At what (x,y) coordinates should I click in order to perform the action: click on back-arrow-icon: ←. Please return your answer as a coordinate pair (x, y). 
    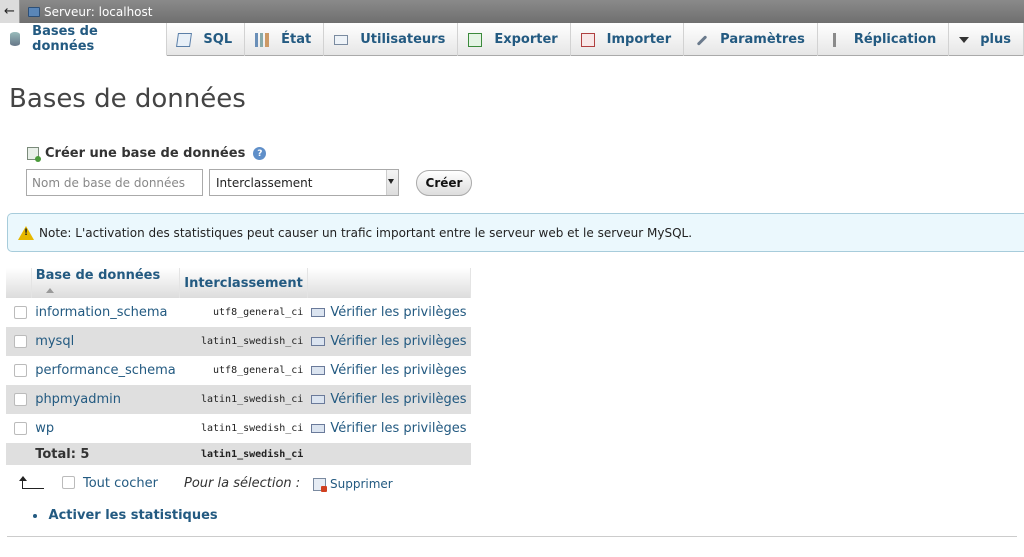
    Looking at the image, I should click on (10, 11).